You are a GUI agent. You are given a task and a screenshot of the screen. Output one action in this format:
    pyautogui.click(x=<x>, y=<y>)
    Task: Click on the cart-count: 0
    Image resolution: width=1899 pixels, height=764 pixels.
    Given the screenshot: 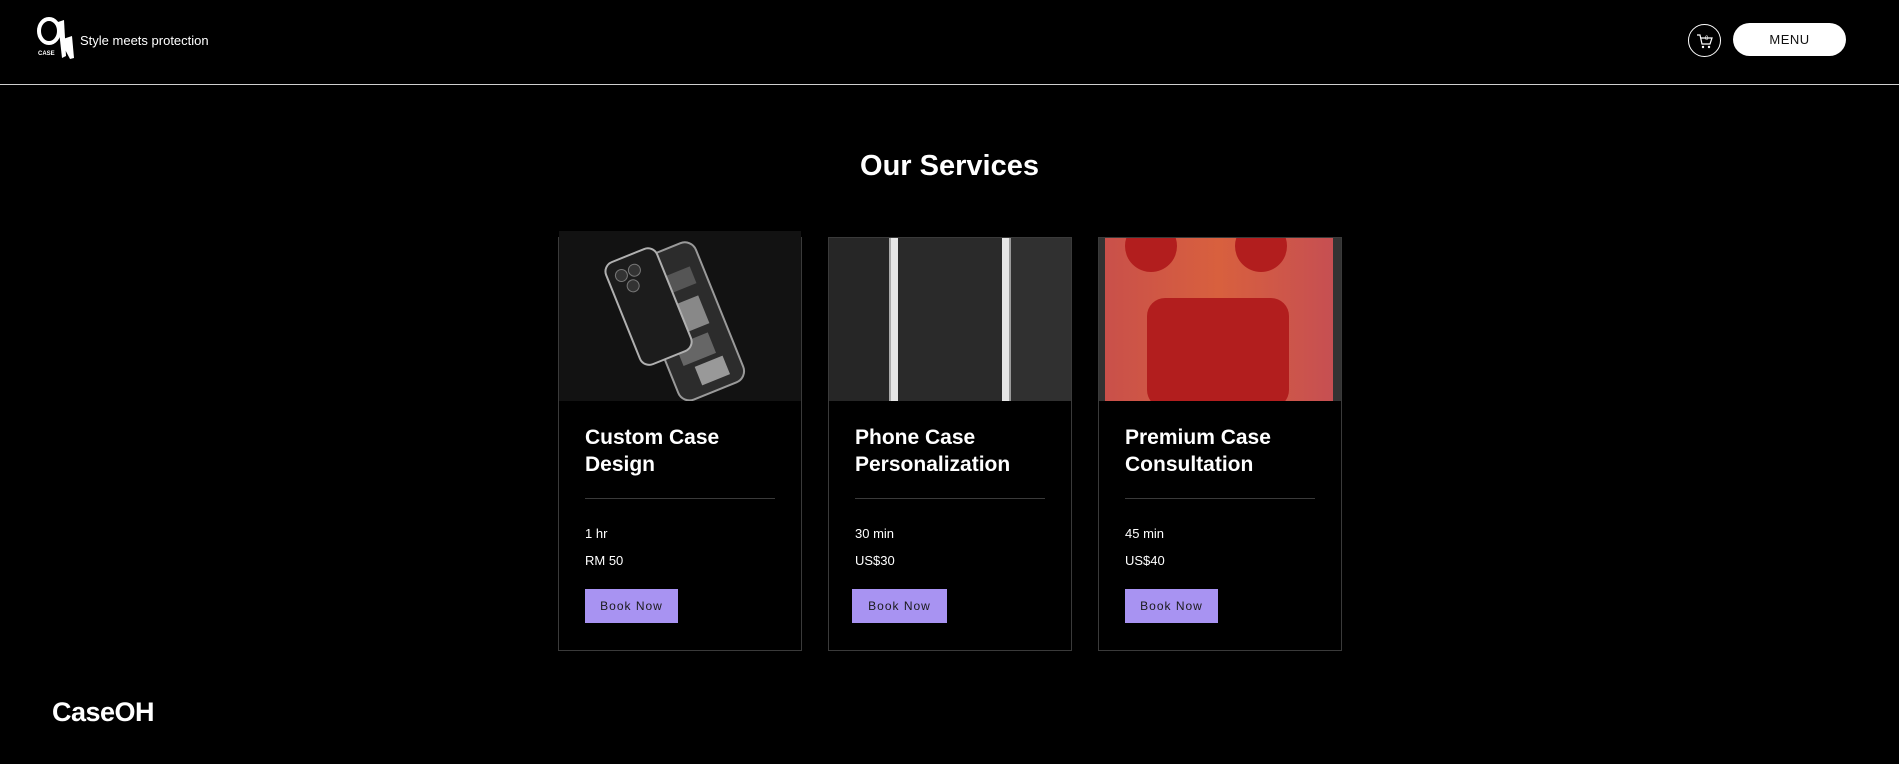 What is the action you would take?
    pyautogui.click(x=1707, y=39)
    